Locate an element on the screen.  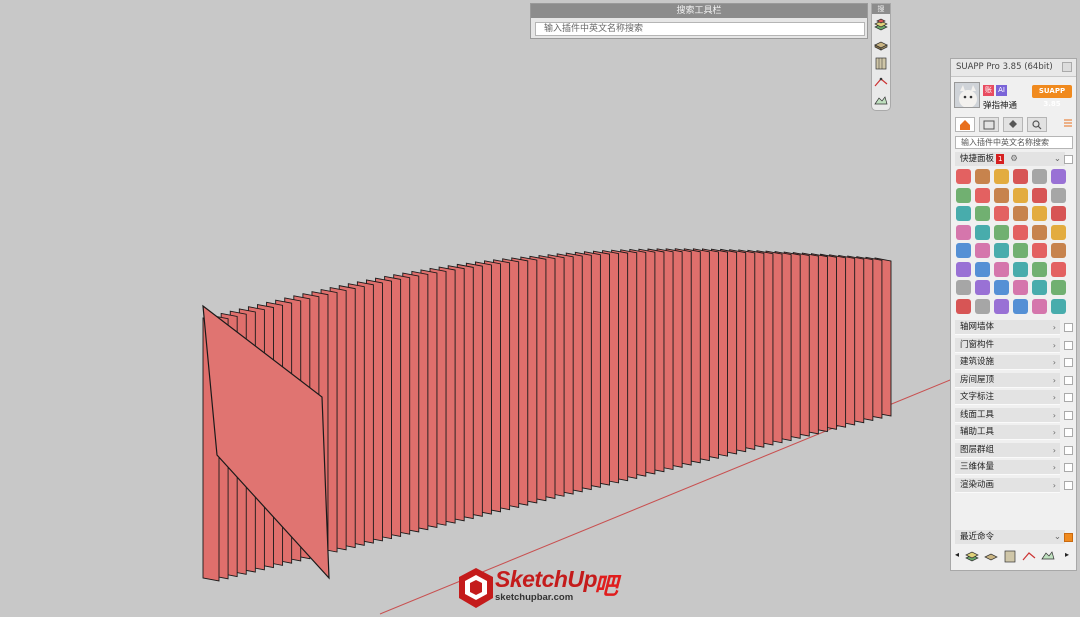
chevron-right-icon: ▸ is located at coordinates (1067, 554).